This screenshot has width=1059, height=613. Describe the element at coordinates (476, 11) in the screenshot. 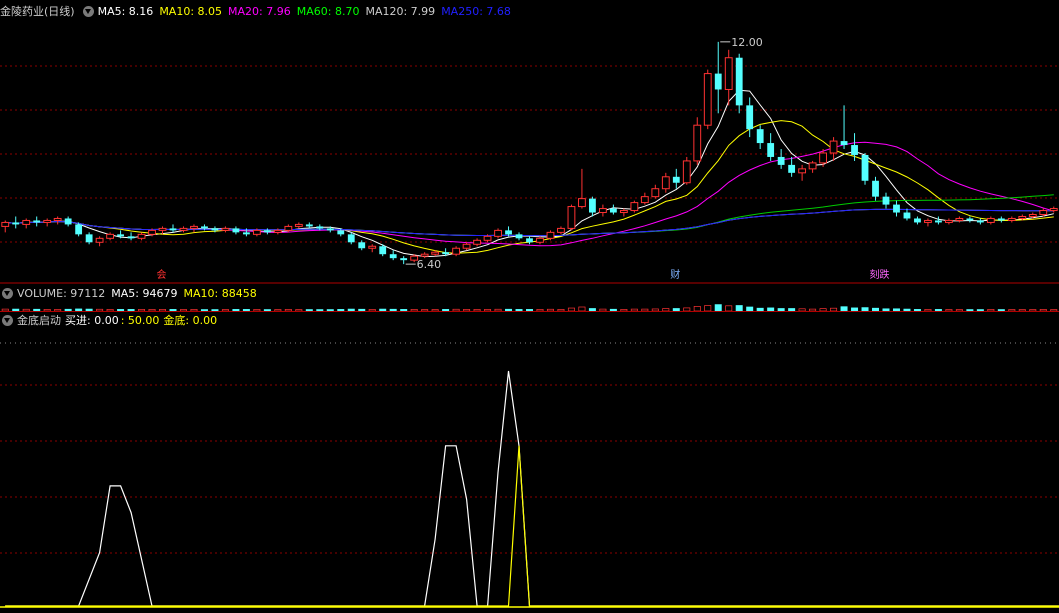

I see `ma250-label: MA250: 7.68` at that location.